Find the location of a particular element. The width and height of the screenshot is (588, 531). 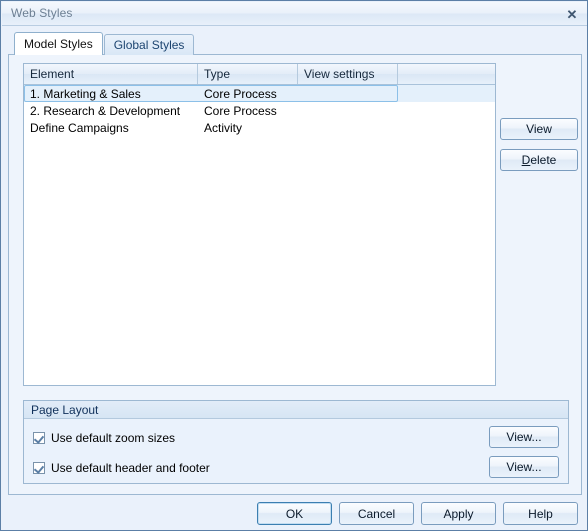

column-header-element: Element is located at coordinates (111, 74).